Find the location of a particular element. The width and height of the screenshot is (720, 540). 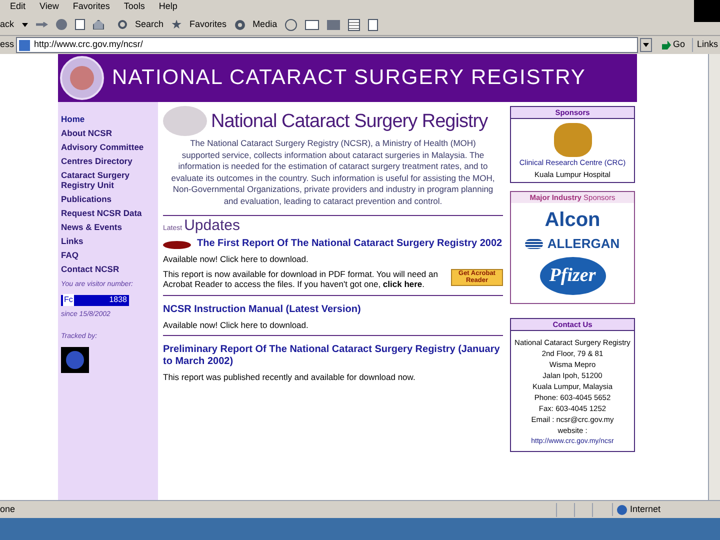

nav-link: Publications is located at coordinates (108, 199).